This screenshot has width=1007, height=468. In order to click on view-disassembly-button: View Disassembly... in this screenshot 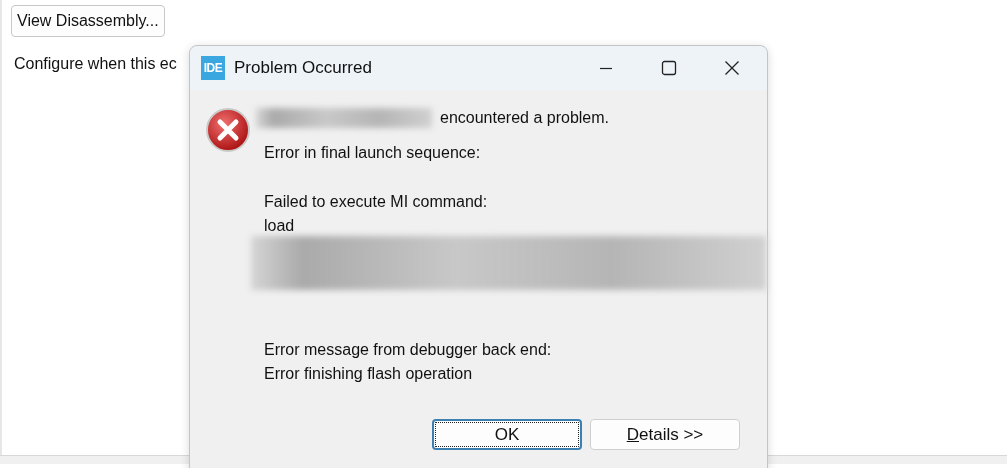, I will do `click(88, 21)`.